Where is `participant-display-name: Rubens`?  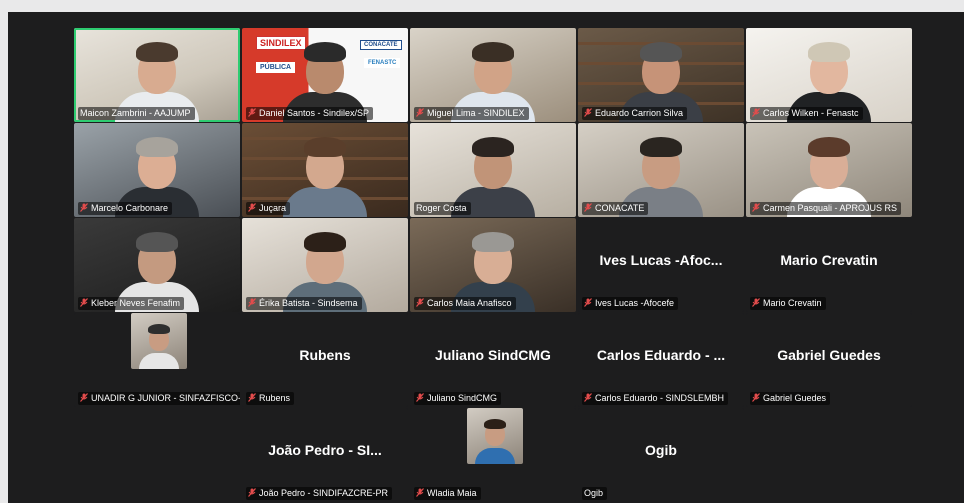 participant-display-name: Rubens is located at coordinates (325, 355).